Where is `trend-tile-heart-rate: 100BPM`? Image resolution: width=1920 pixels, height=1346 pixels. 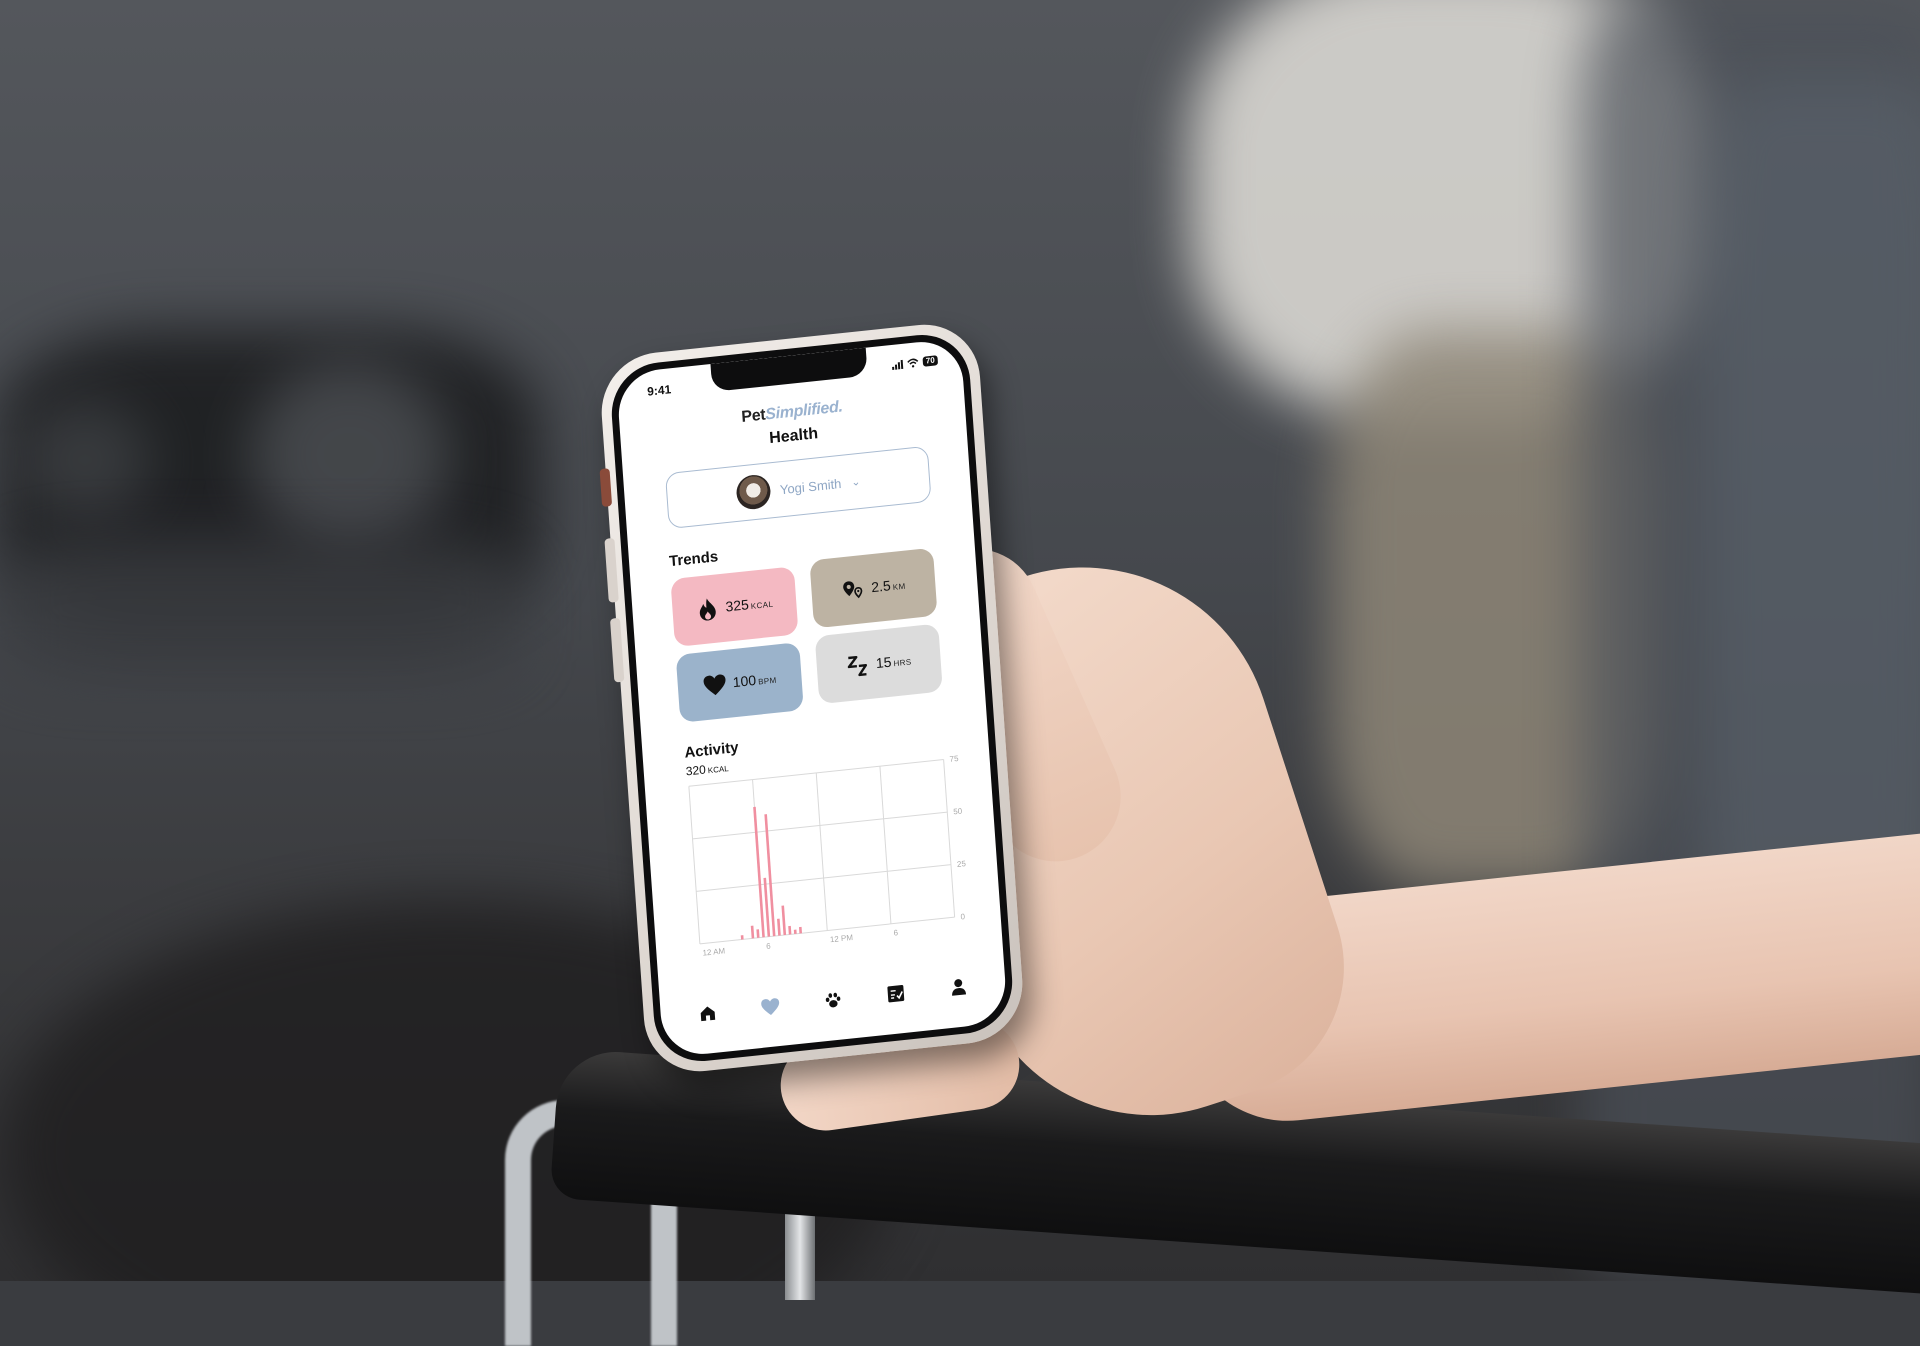 trend-tile-heart-rate: 100BPM is located at coordinates (739, 682).